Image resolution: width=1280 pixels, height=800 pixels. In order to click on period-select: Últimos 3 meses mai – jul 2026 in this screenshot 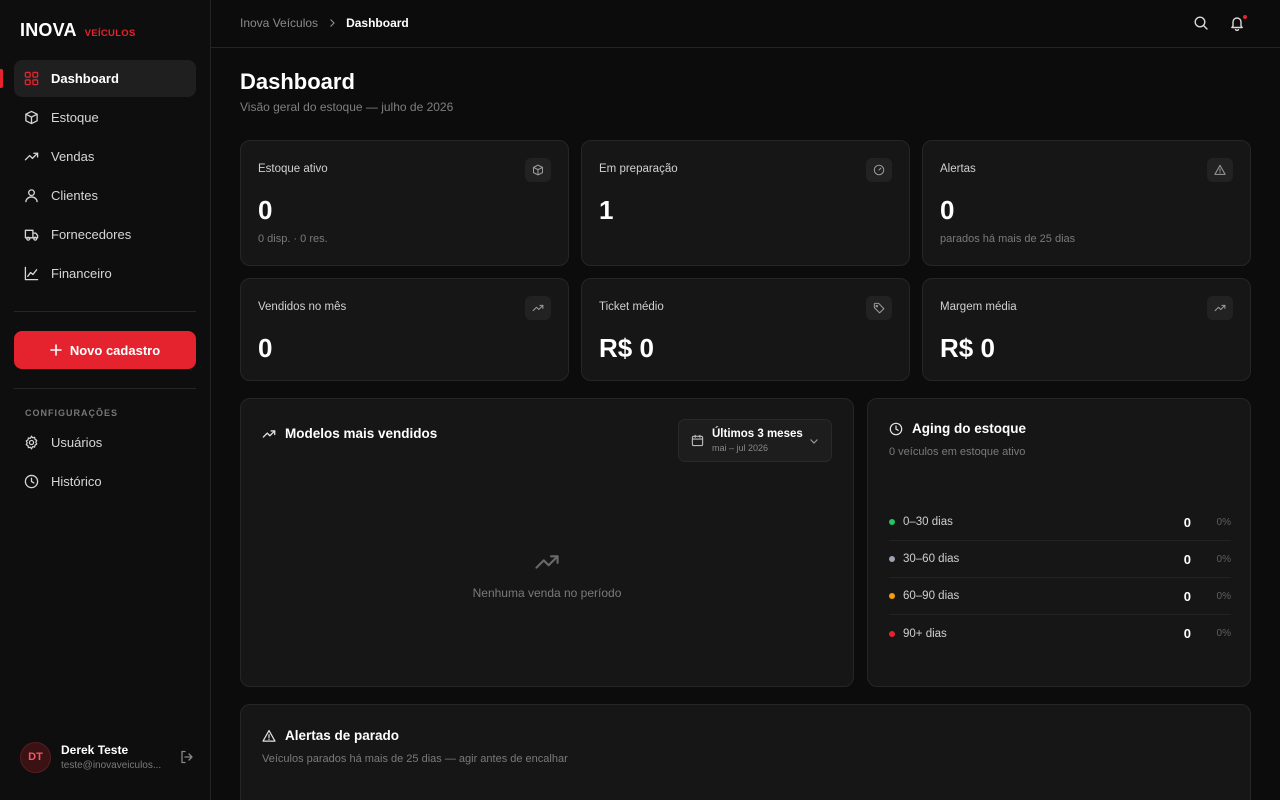, I will do `click(755, 440)`.